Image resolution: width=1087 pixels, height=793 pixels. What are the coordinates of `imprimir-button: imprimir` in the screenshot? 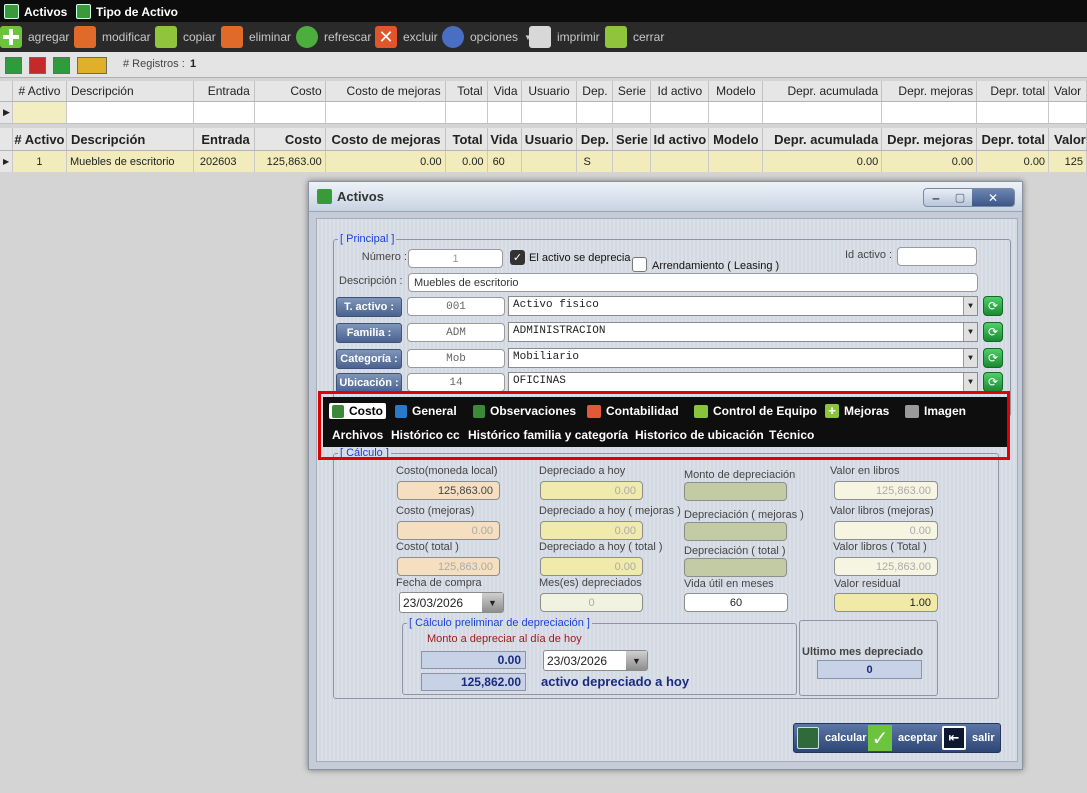 It's located at (564, 37).